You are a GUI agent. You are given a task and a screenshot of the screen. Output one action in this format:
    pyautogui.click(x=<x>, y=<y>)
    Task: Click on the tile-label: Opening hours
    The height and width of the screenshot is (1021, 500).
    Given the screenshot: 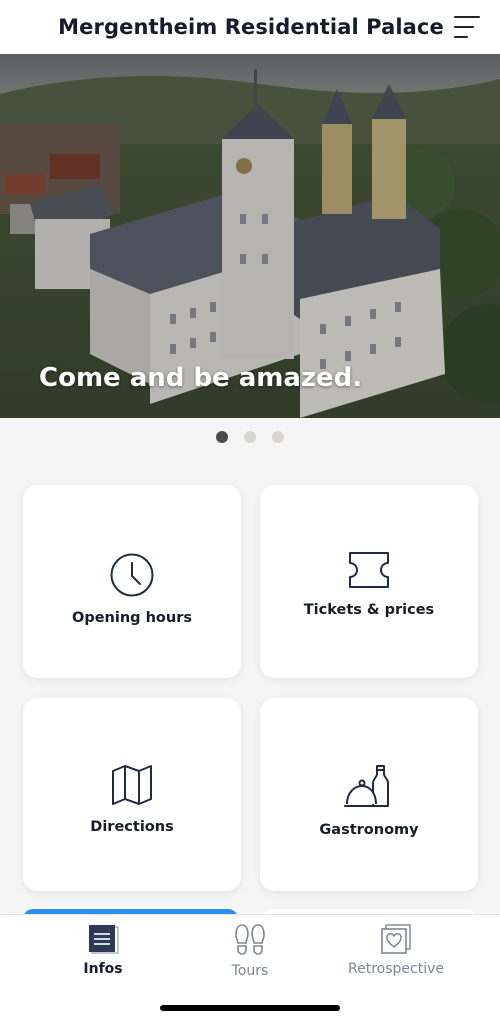 What is the action you would take?
    pyautogui.click(x=132, y=617)
    